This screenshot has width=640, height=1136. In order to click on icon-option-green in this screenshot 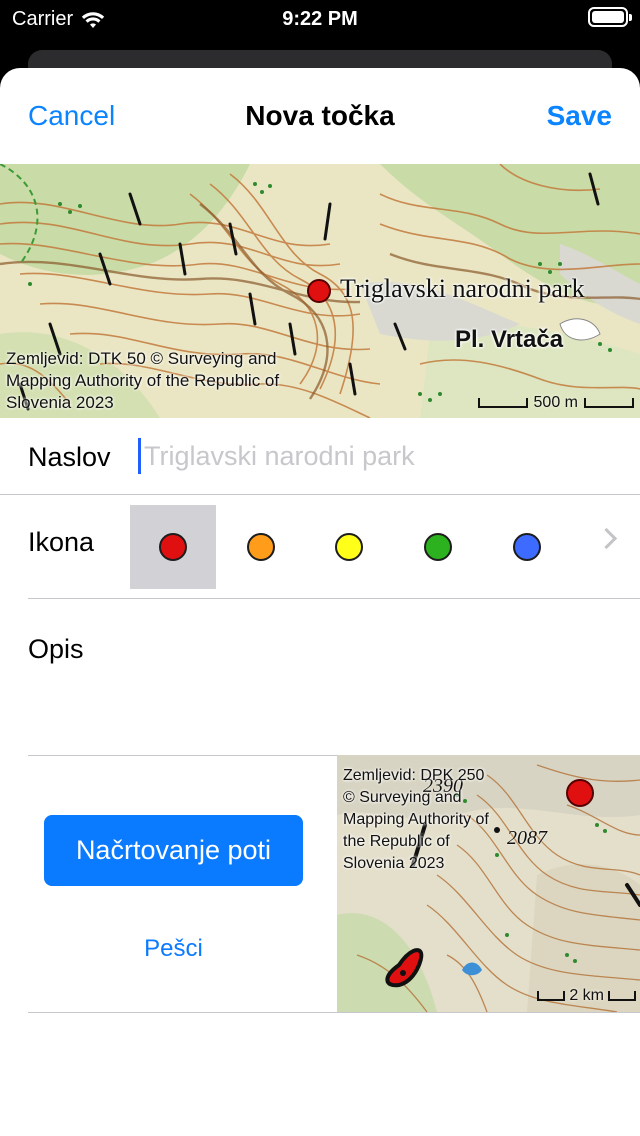, I will do `click(438, 547)`.